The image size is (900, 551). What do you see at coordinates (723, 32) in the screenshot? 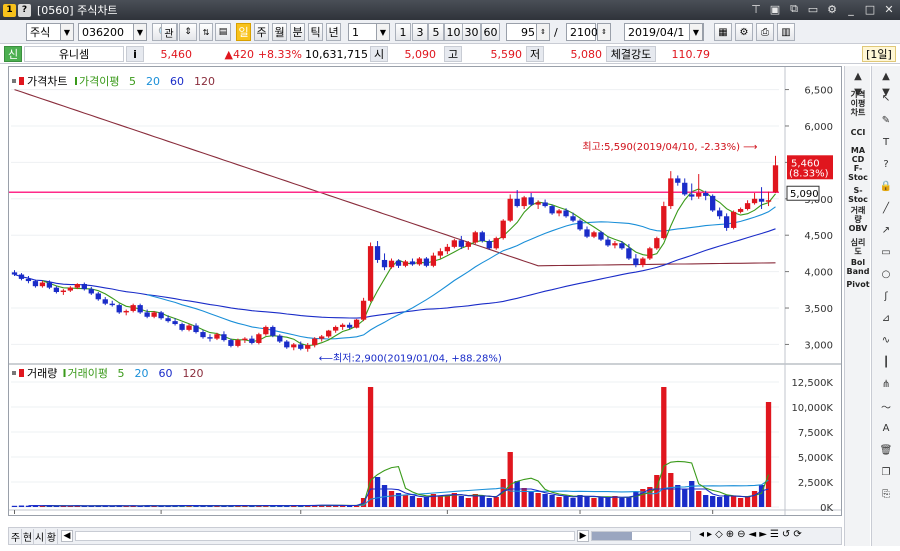
I see `calendar-icon: ▦` at bounding box center [723, 32].